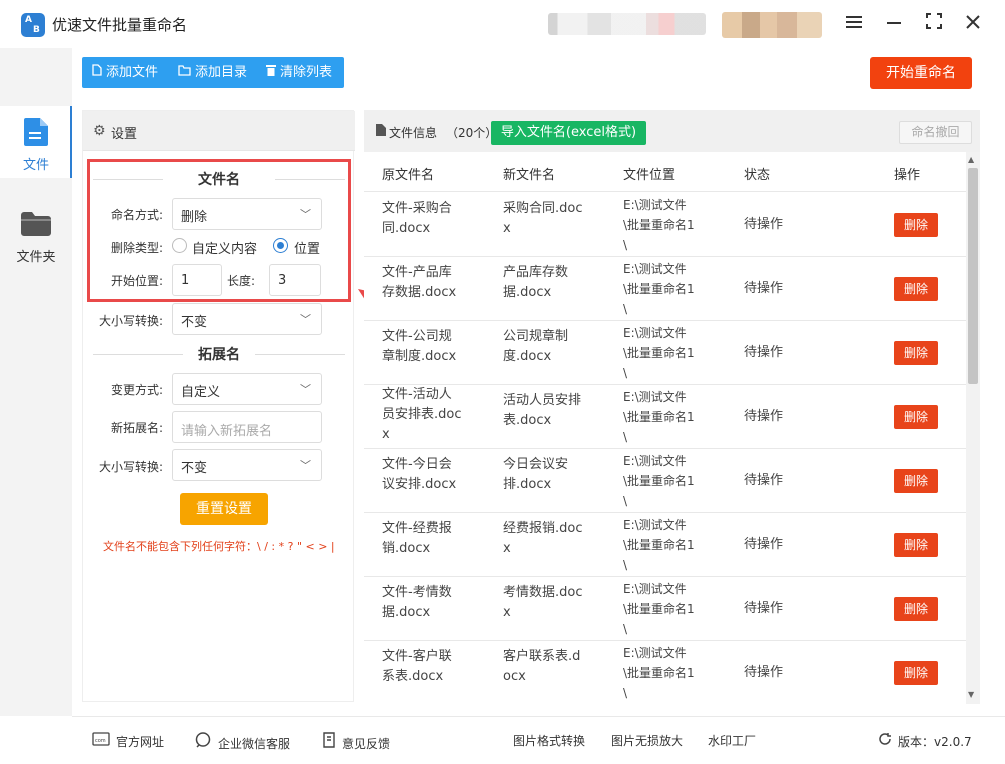  Describe the element at coordinates (973, 276) in the screenshot. I see `scrollbar-thumb` at that location.